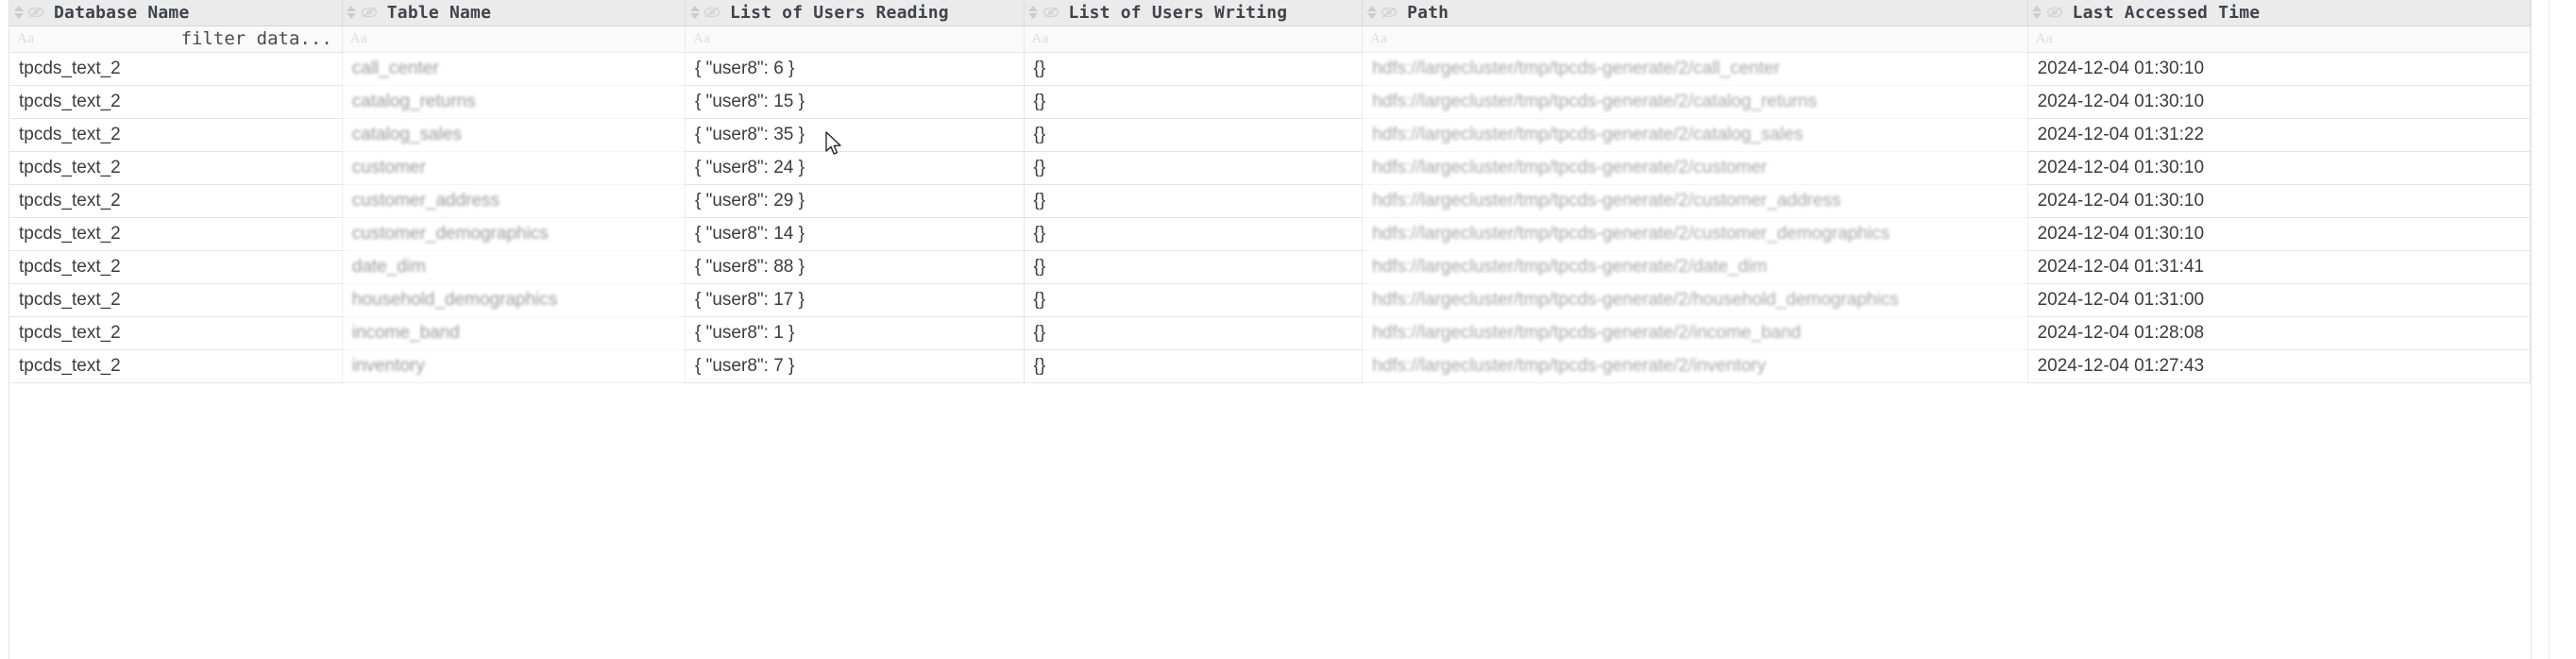 The height and width of the screenshot is (659, 2576). I want to click on cell-table-name: inventory, so click(514, 366).